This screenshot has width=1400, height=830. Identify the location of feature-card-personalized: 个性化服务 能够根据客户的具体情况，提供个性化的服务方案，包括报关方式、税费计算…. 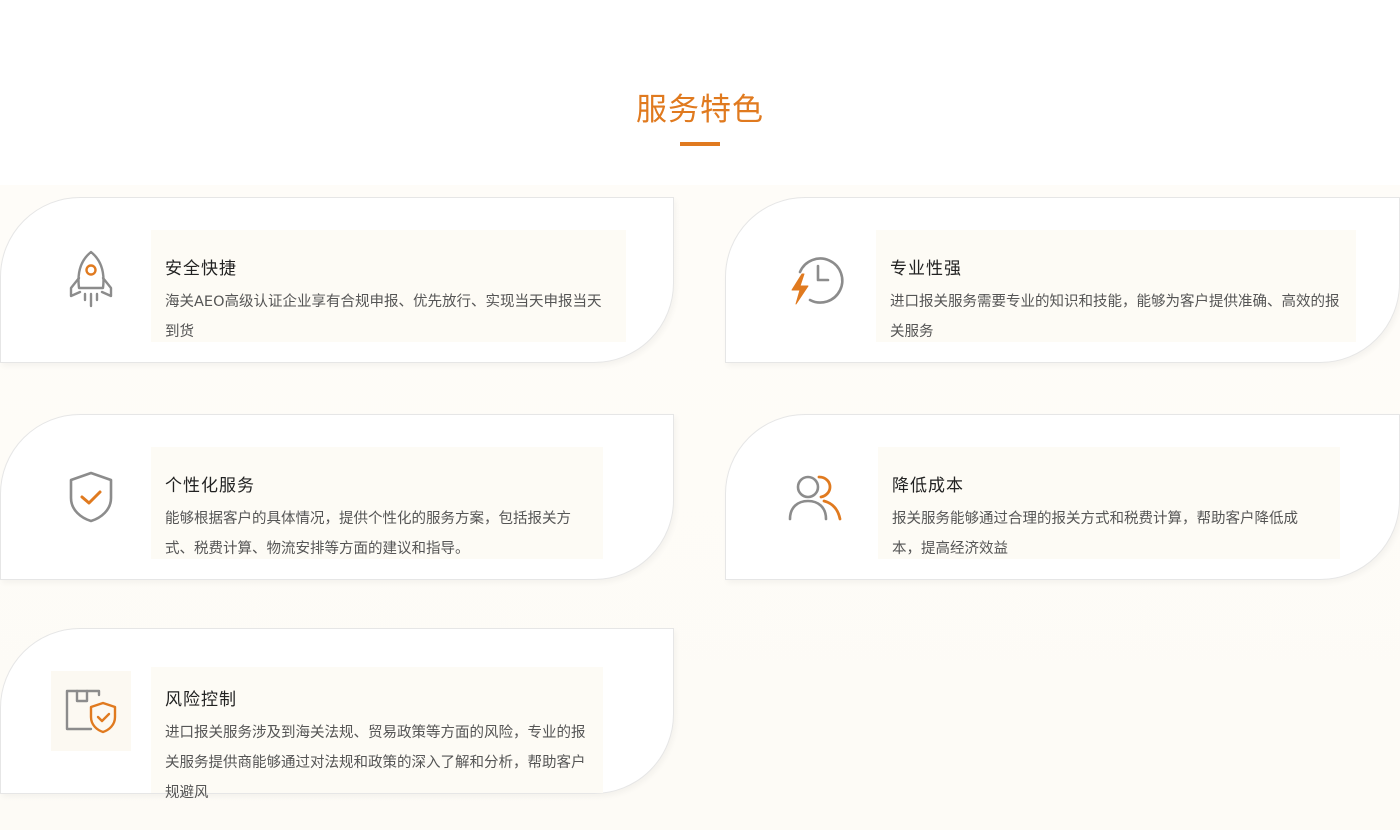
(337, 497).